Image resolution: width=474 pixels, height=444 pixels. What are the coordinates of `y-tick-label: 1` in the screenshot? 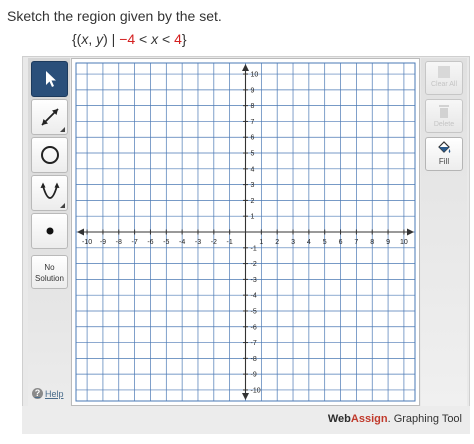 It's located at (253, 217).